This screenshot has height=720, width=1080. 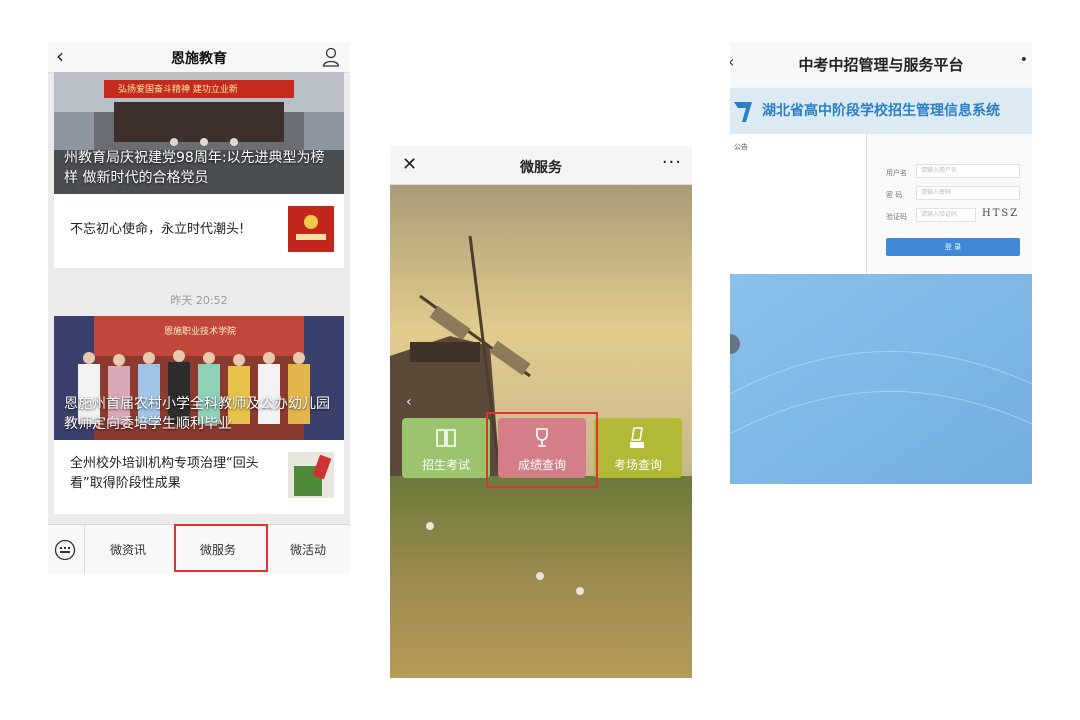 What do you see at coordinates (308, 549) in the screenshot?
I see `tab-activities: 微活动` at bounding box center [308, 549].